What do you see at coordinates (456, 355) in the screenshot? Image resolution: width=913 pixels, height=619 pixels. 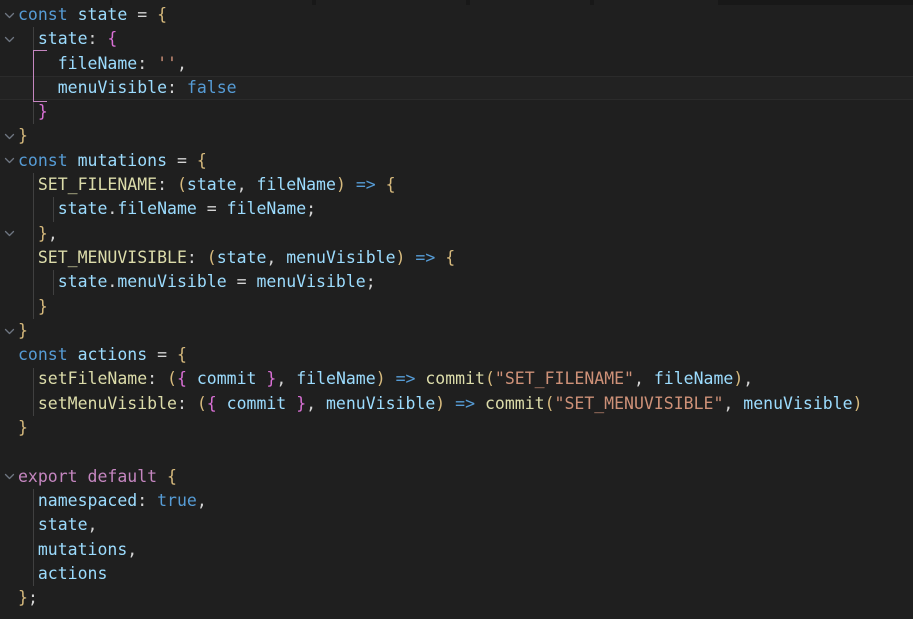 I see `code-line: const actions = {` at bounding box center [456, 355].